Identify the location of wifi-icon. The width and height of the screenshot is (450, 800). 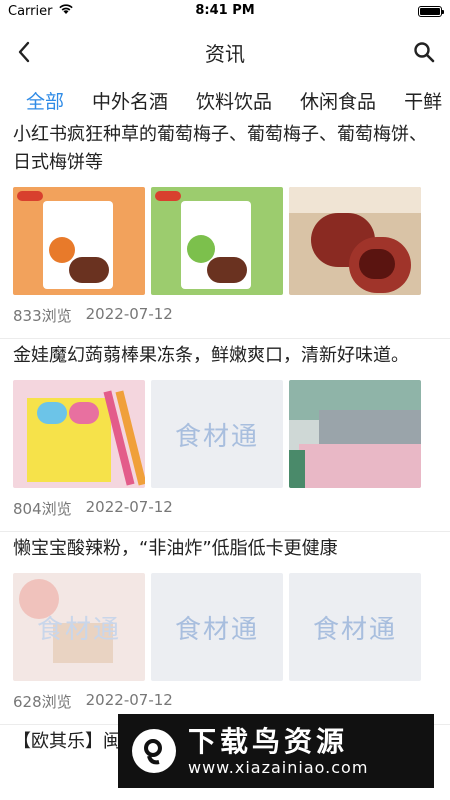
(66, 11).